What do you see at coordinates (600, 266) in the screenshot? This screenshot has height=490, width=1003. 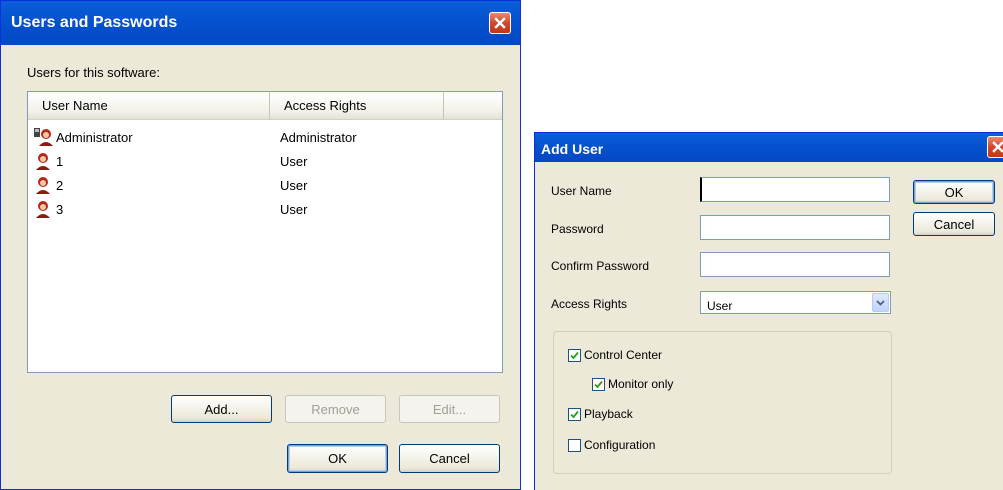 I see `confirm-password-label: Confirm Password` at bounding box center [600, 266].